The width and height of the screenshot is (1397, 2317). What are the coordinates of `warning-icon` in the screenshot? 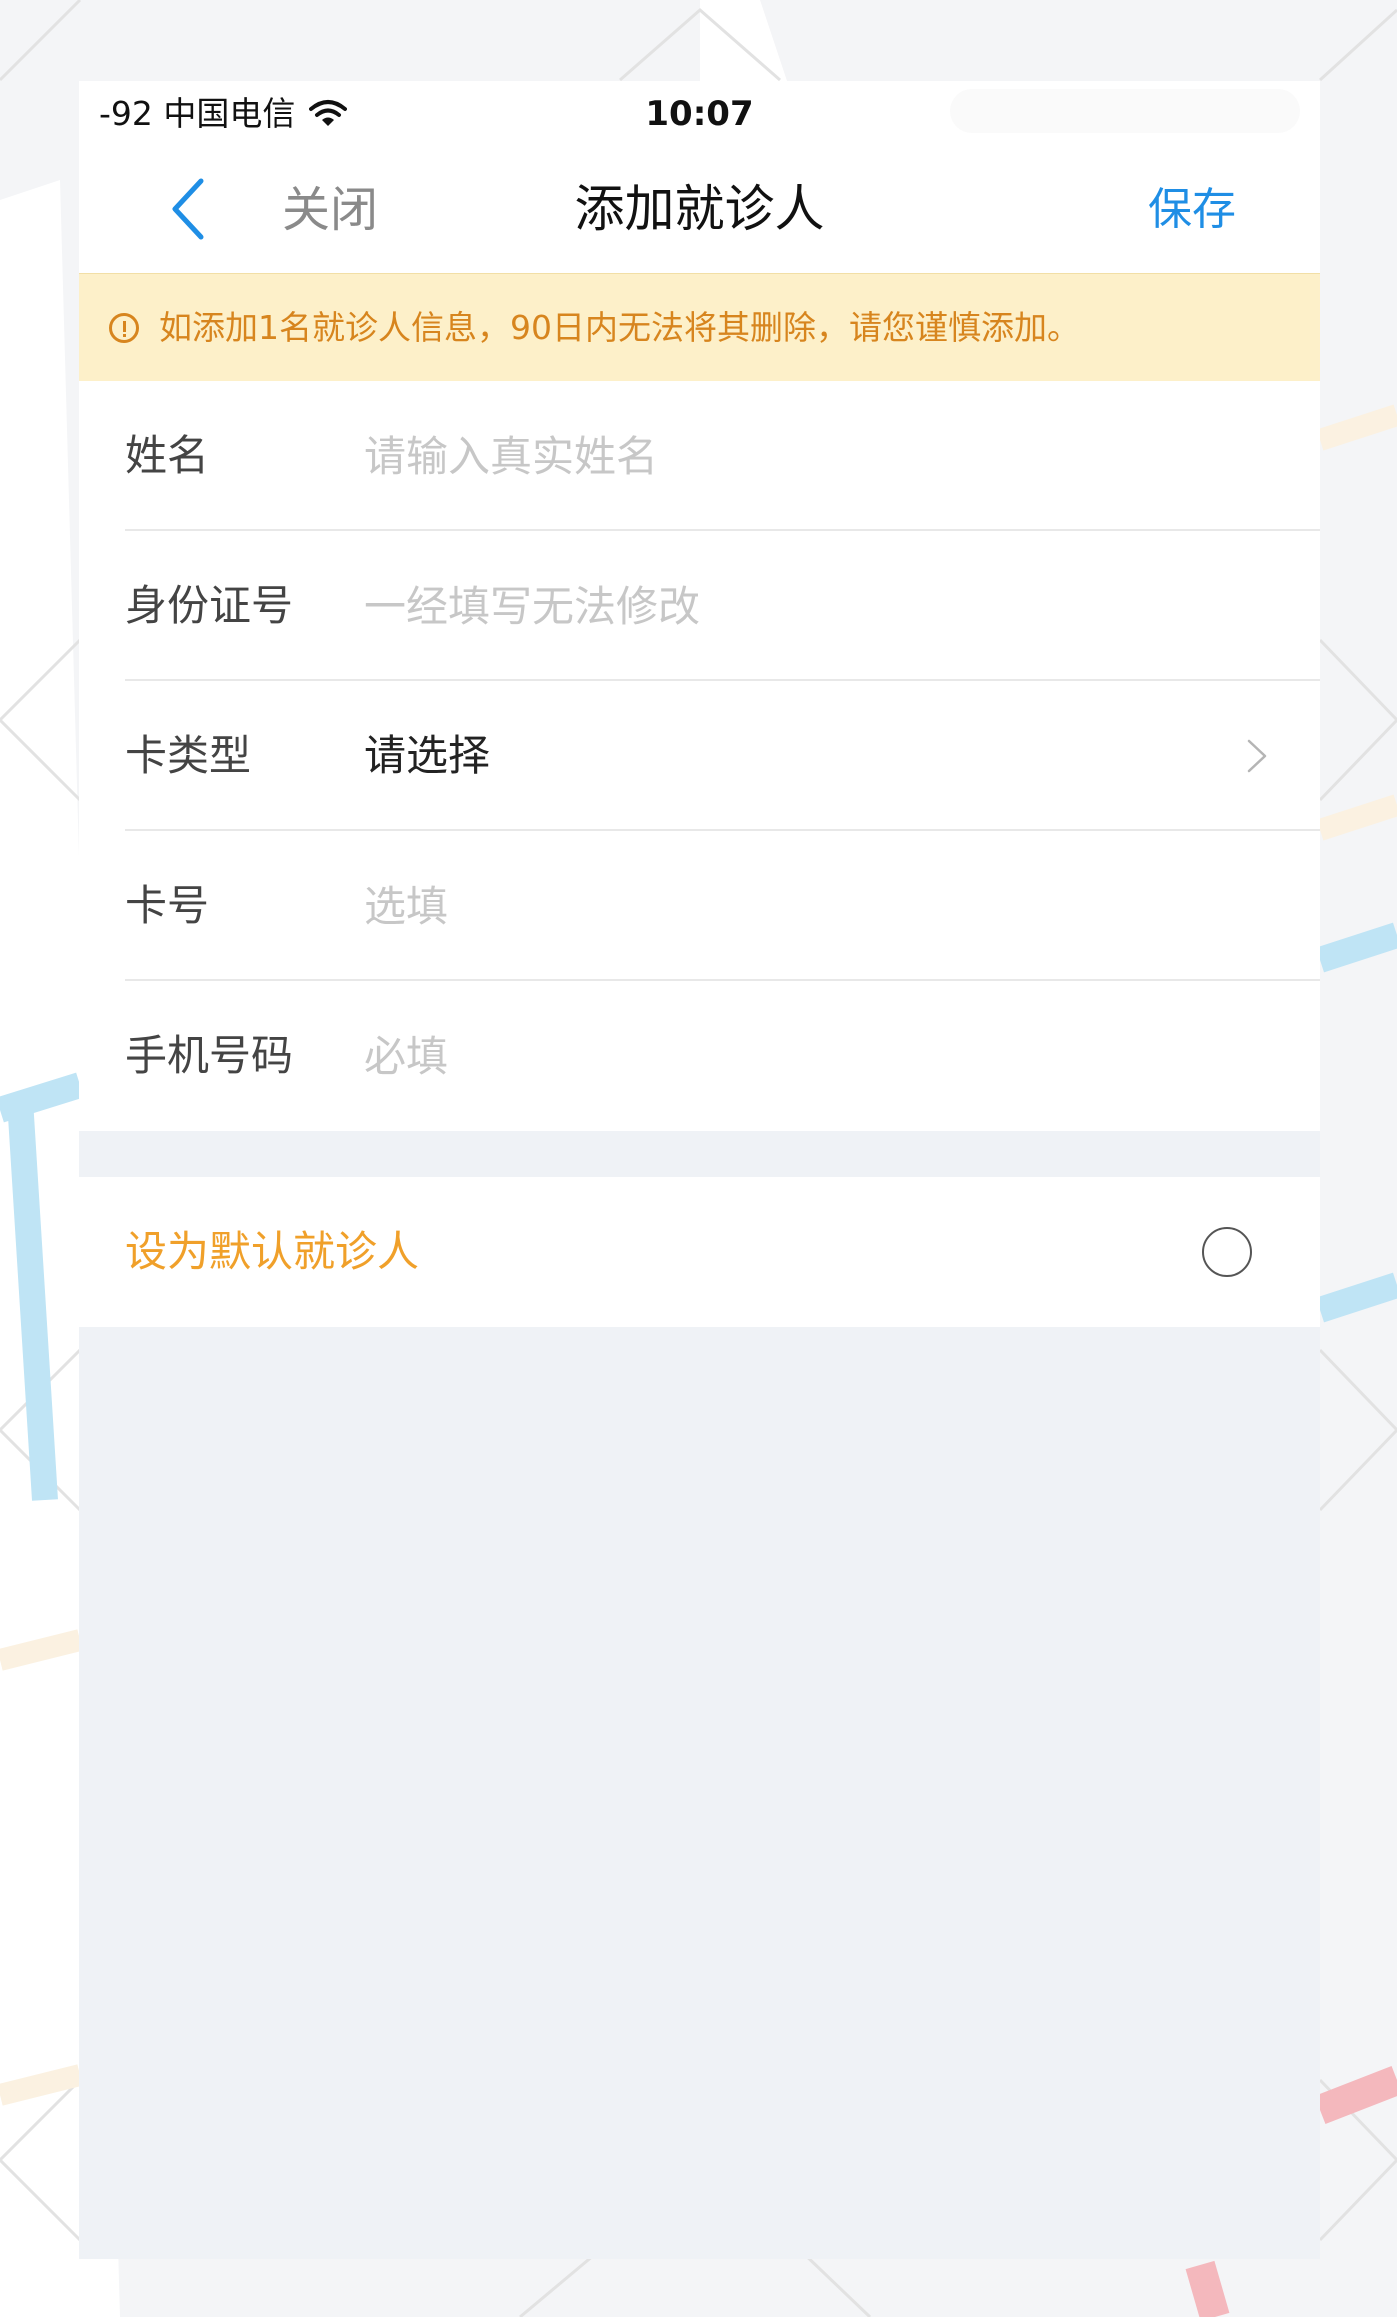 It's located at (124, 327).